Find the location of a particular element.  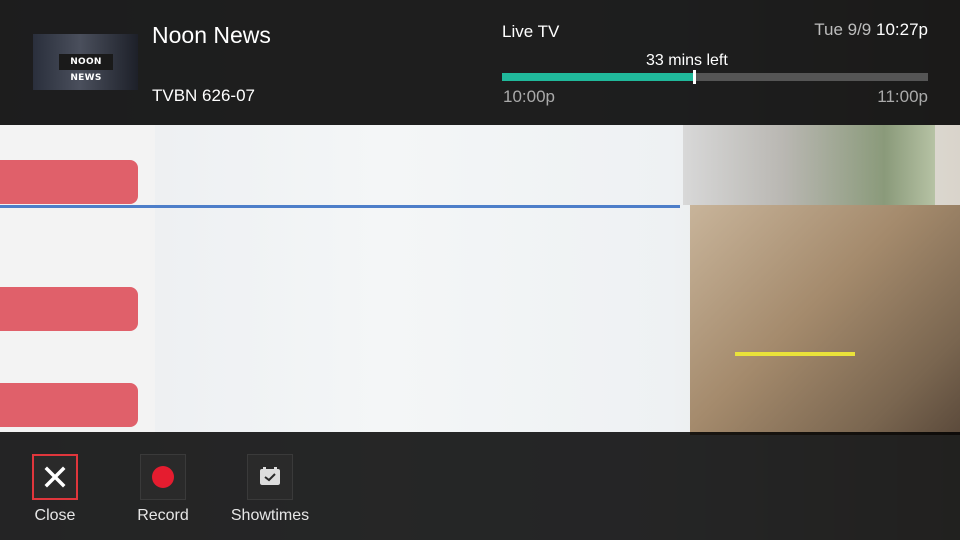

program-thumbnail: NOON NEWS is located at coordinates (85, 62).